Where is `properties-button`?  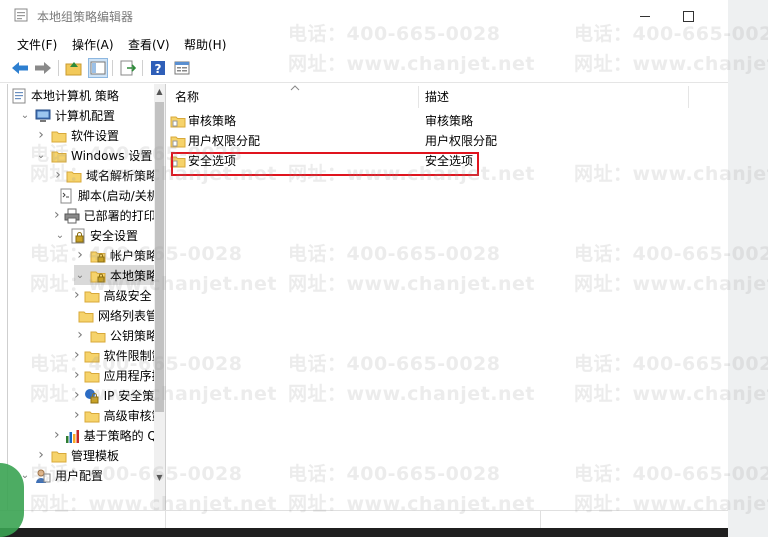 properties-button is located at coordinates (182, 68).